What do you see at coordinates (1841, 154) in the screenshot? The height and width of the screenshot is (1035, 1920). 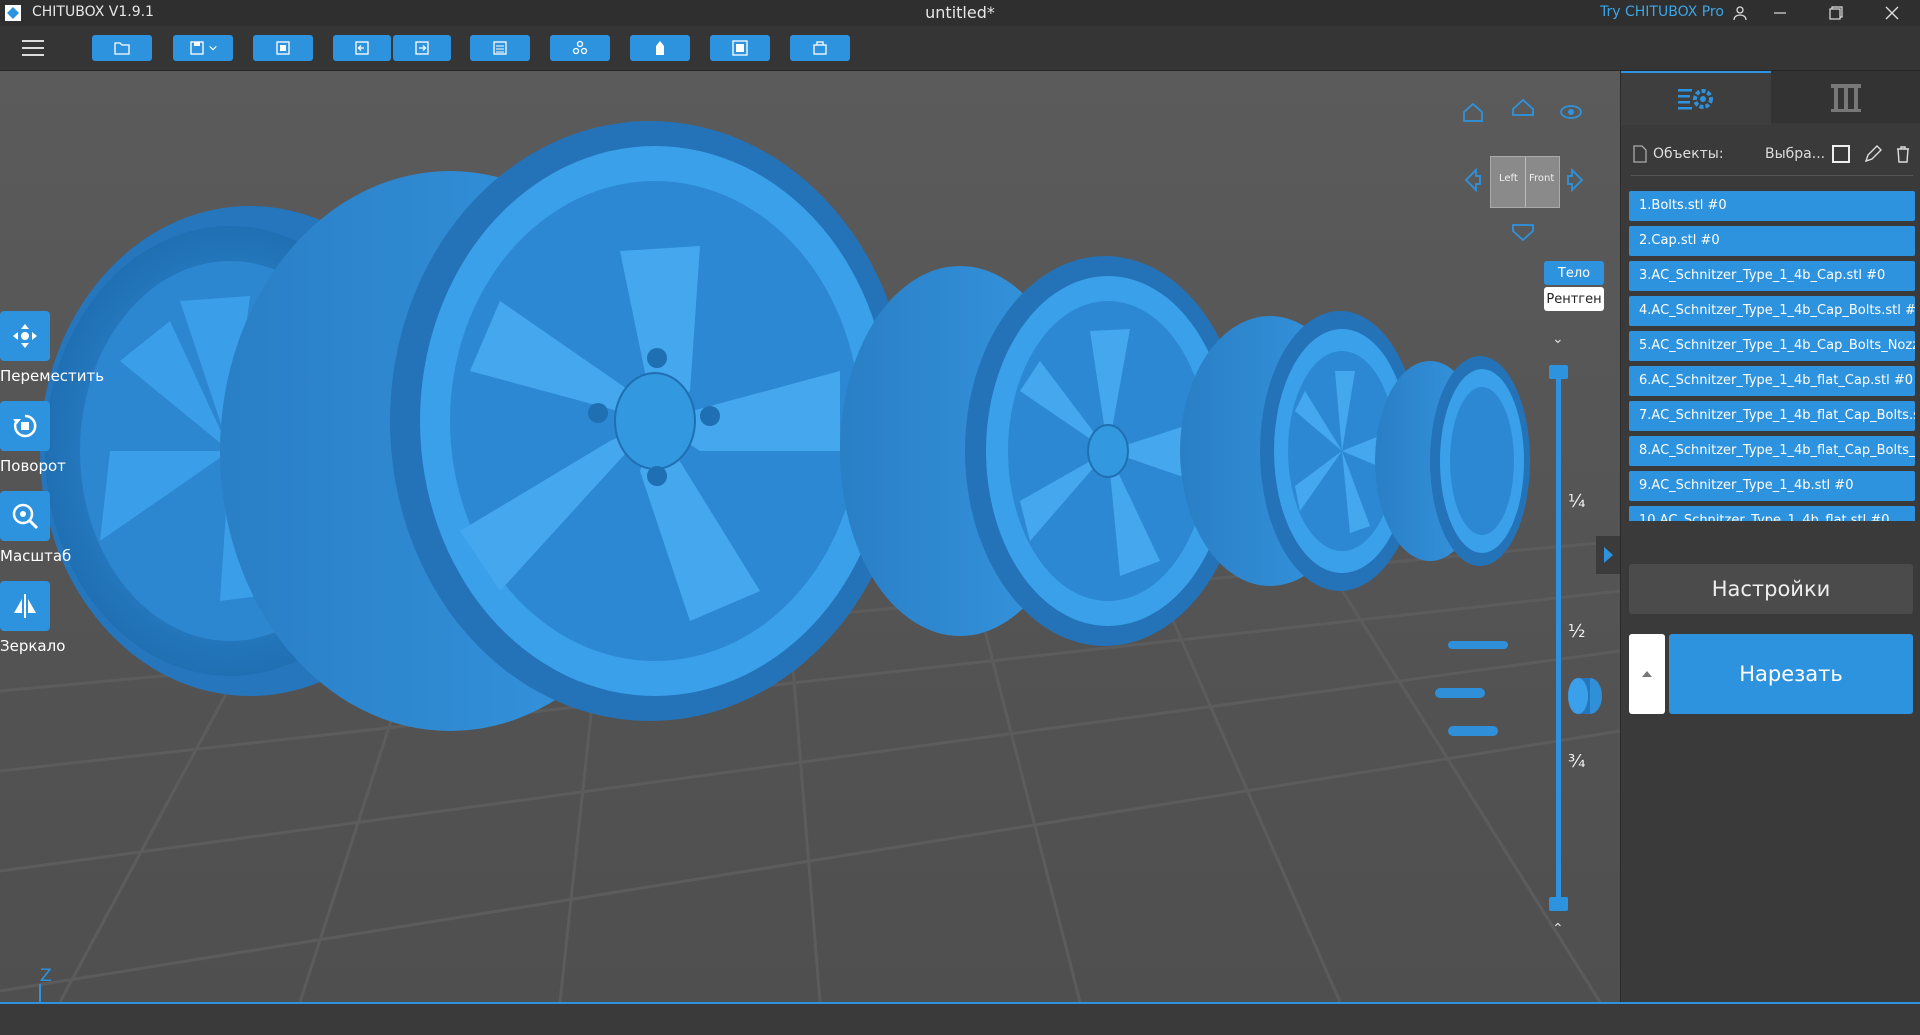 I see `select-all-checkbox` at bounding box center [1841, 154].